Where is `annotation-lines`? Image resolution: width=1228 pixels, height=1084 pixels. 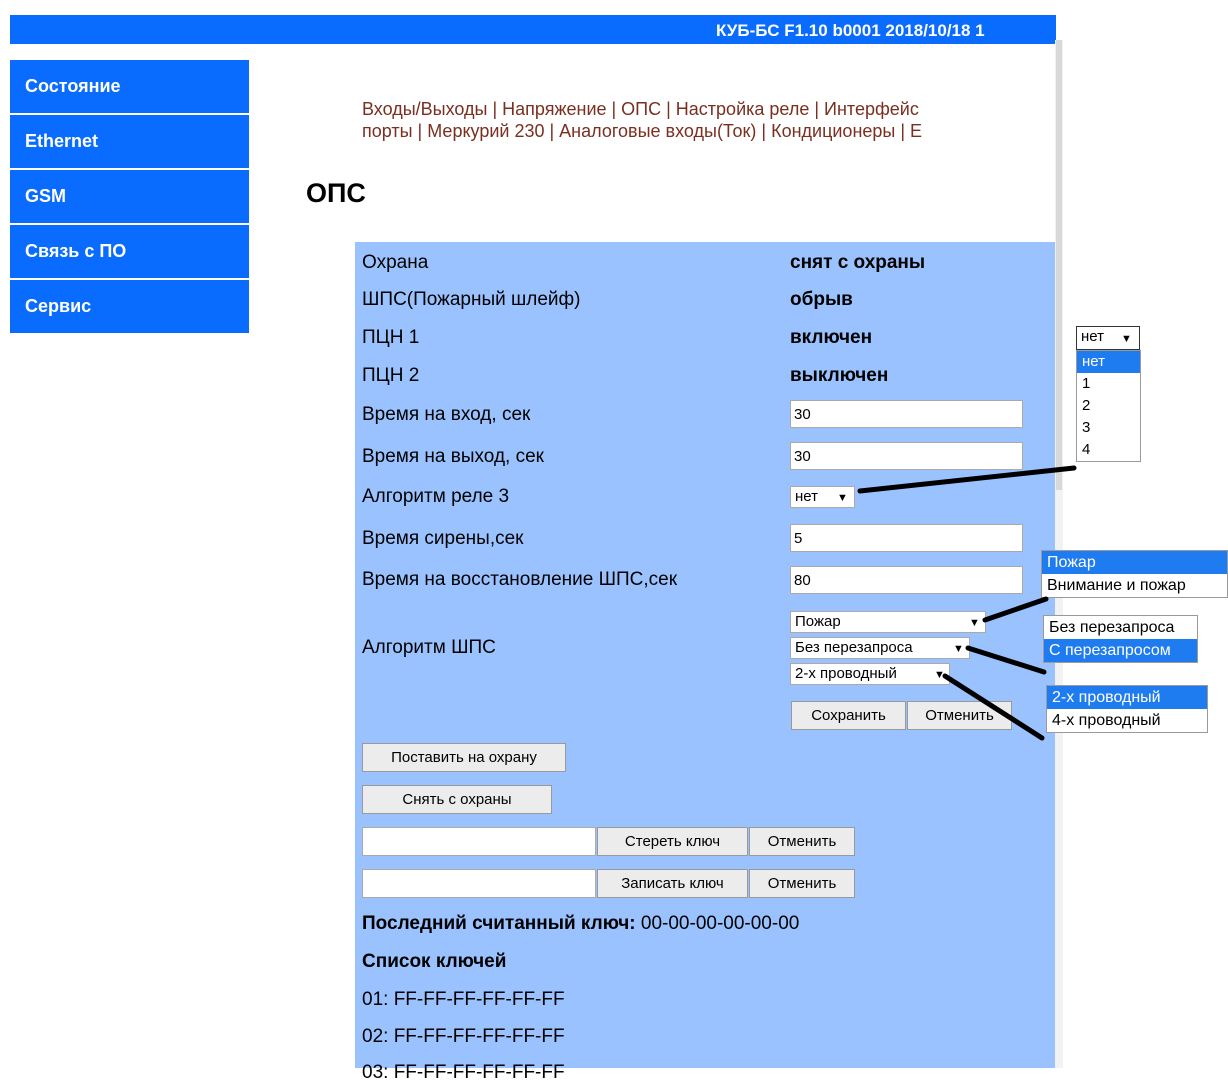 annotation-lines is located at coordinates (967, 603).